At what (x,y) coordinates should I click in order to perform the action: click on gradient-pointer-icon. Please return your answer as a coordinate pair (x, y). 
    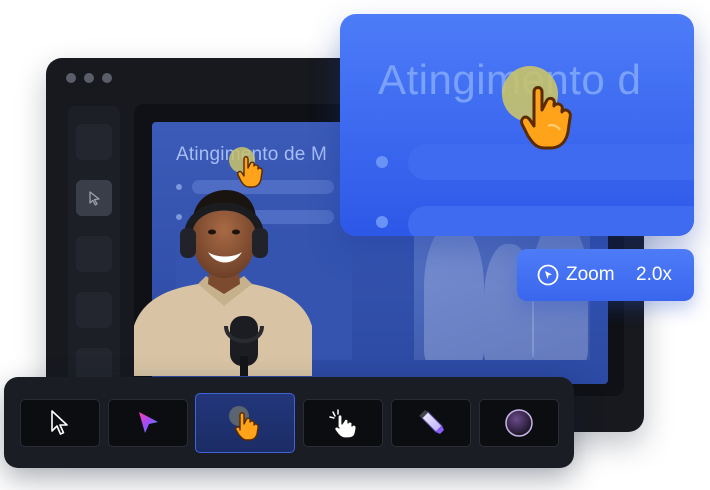
    Looking at the image, I should click on (148, 422).